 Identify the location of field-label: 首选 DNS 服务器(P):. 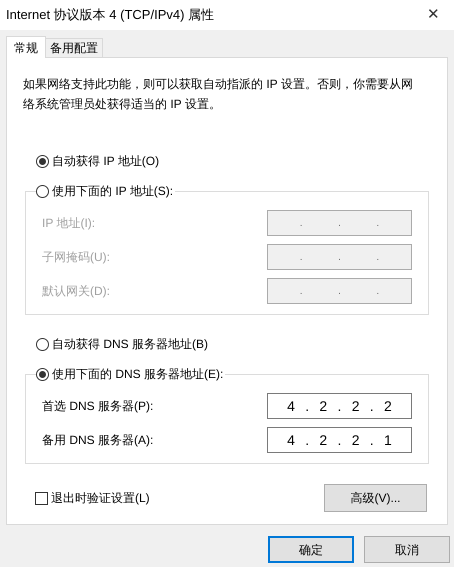
(98, 406).